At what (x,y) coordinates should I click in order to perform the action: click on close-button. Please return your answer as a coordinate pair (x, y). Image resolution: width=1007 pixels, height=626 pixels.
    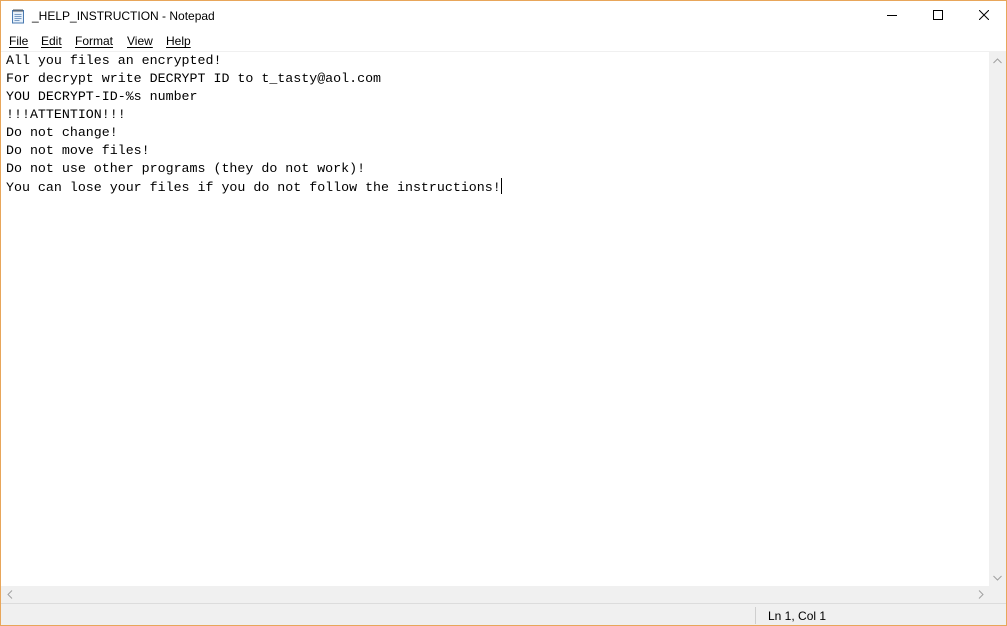
    Looking at the image, I should click on (983, 16).